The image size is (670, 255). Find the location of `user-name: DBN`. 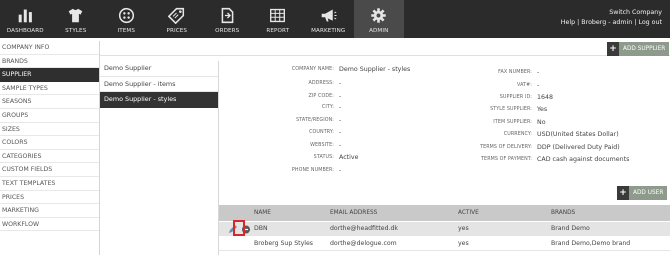

user-name: DBN is located at coordinates (261, 228).